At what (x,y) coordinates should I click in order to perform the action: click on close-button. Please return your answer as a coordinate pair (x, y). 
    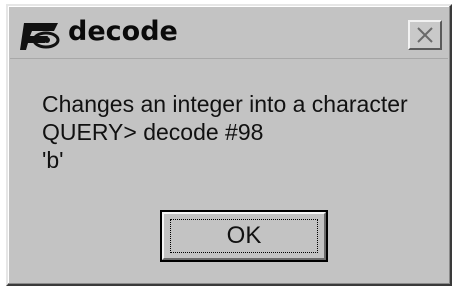
    Looking at the image, I should click on (425, 35).